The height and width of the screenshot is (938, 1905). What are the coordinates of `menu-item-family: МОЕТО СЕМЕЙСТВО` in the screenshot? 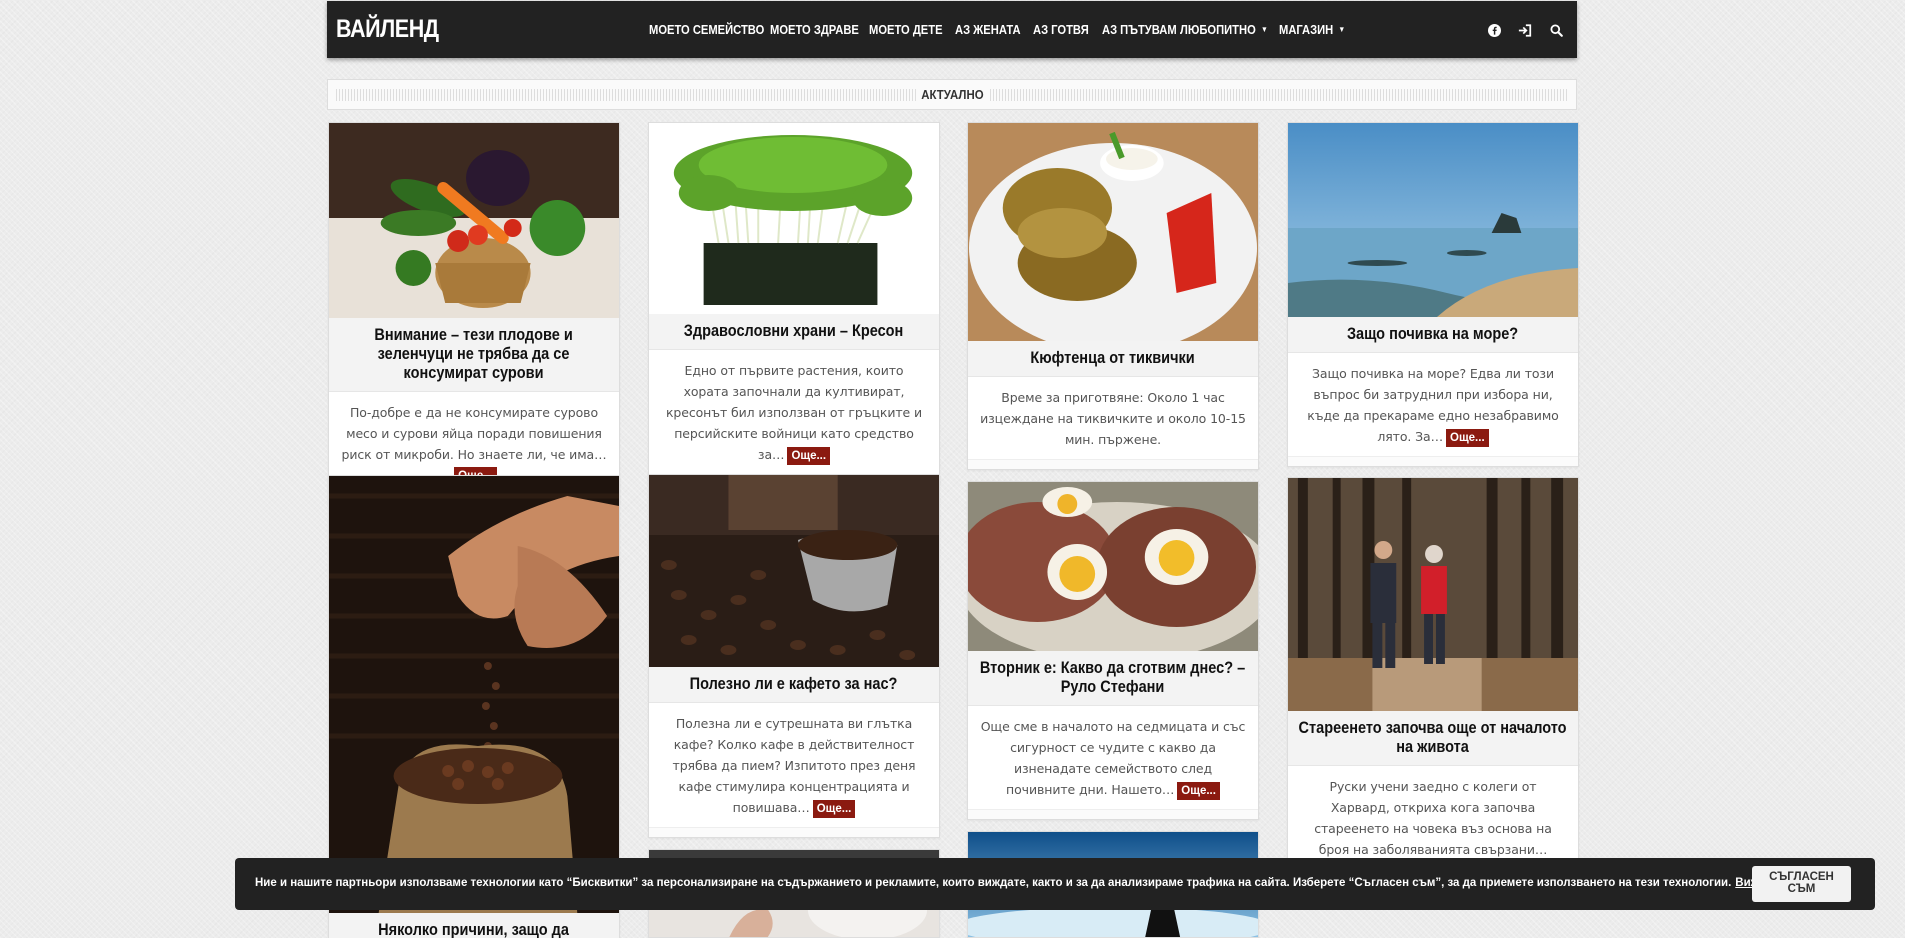 It's located at (706, 29).